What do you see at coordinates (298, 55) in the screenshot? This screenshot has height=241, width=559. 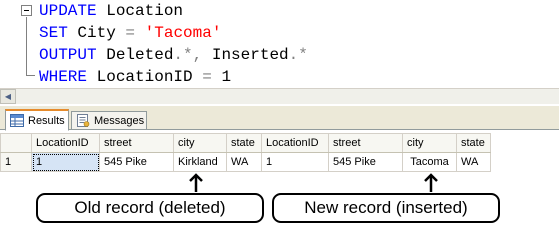 I see `sql-operator: .*` at bounding box center [298, 55].